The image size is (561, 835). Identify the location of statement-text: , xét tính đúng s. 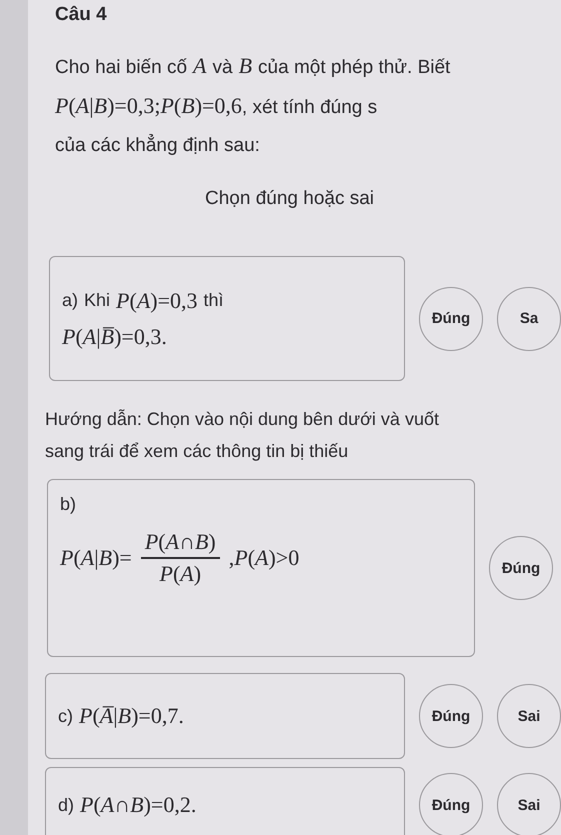
(310, 108).